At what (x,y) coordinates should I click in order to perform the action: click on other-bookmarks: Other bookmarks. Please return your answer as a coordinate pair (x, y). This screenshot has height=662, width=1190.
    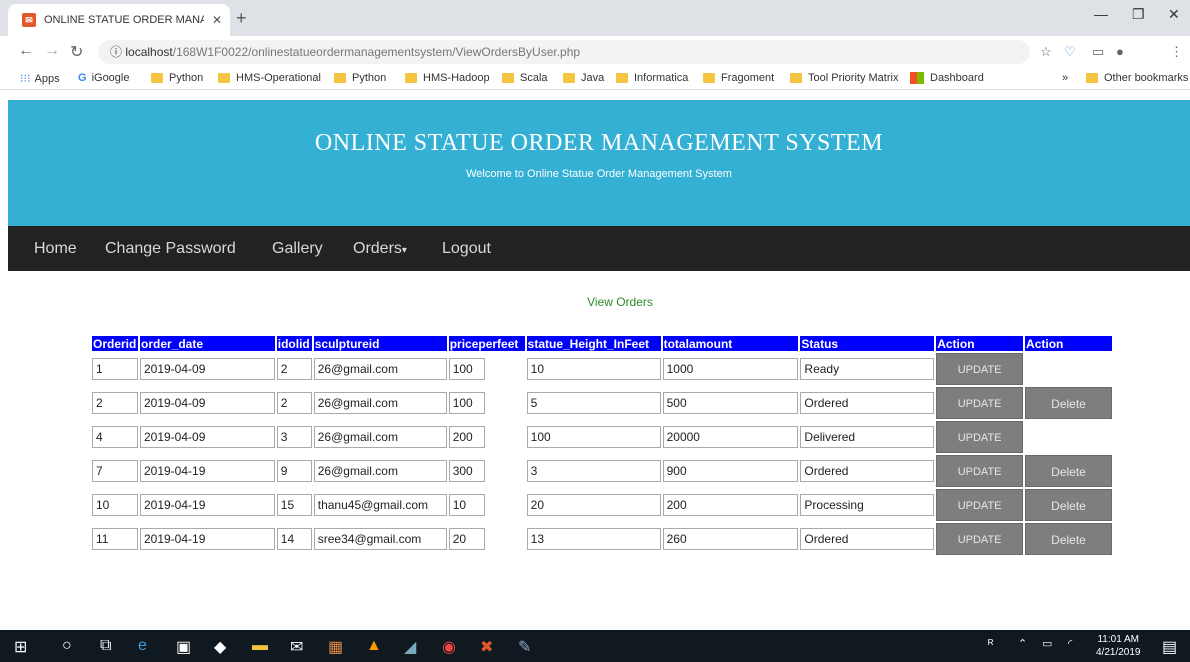
    Looking at the image, I should click on (1137, 78).